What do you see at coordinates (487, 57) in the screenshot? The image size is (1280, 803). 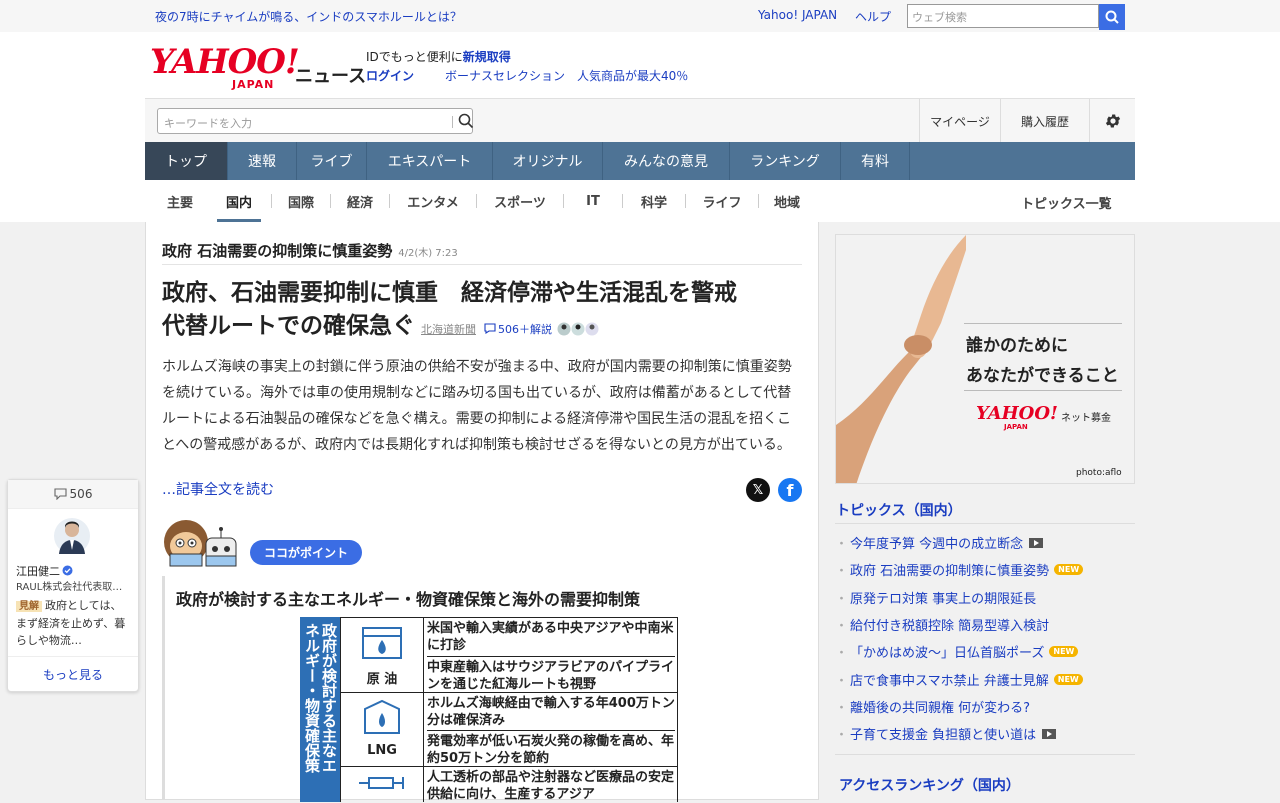 I see `register-link: 新規取得` at bounding box center [487, 57].